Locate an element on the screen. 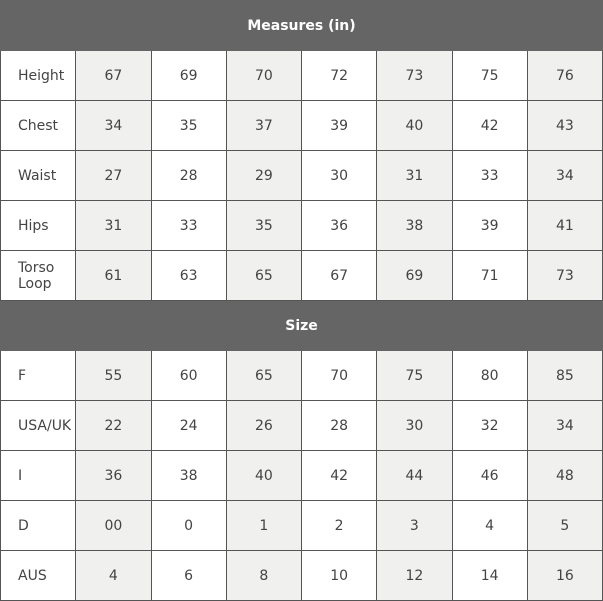 Image resolution: width=603 pixels, height=601 pixels. table-cell: 63 is located at coordinates (188, 275).